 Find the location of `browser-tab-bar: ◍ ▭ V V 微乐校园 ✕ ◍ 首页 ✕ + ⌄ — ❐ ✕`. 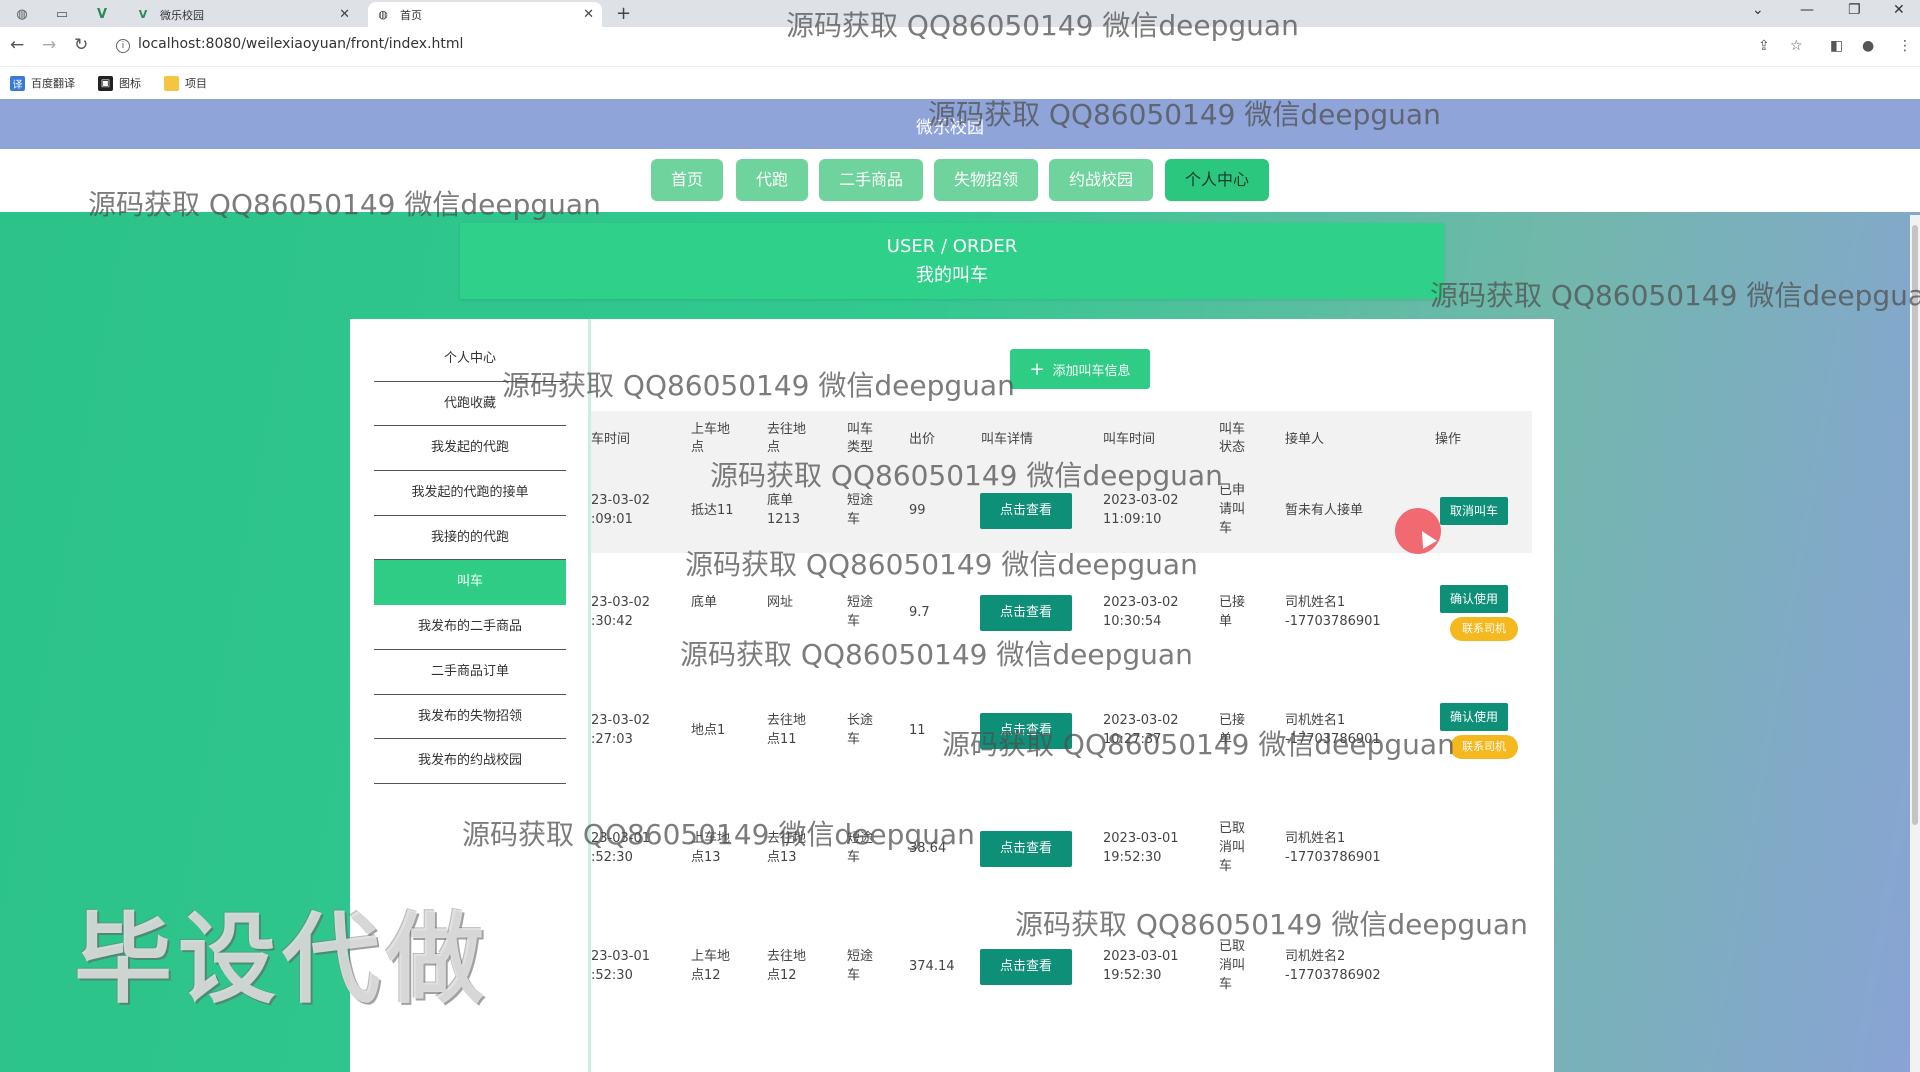

browser-tab-bar: ◍ ▭ V V 微乐校园 ✕ ◍ 首页 ✕ + ⌄ — ❐ ✕ is located at coordinates (960, 13).